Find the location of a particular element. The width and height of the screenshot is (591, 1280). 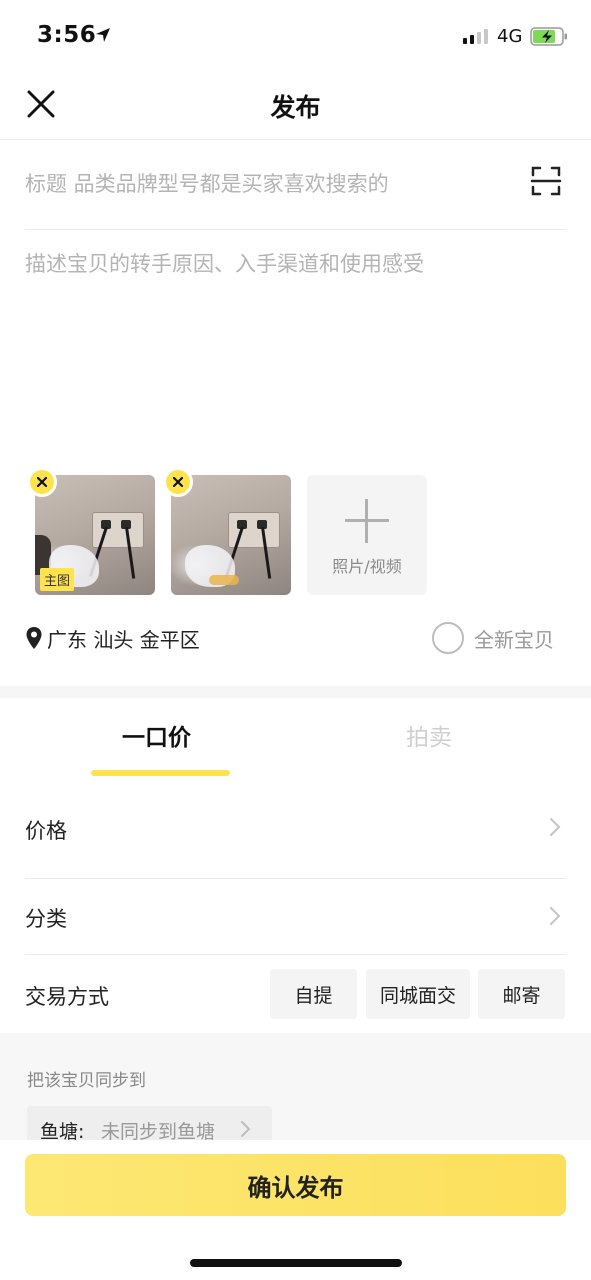

new-item-toggle: 全新宝贝 is located at coordinates (493, 638).